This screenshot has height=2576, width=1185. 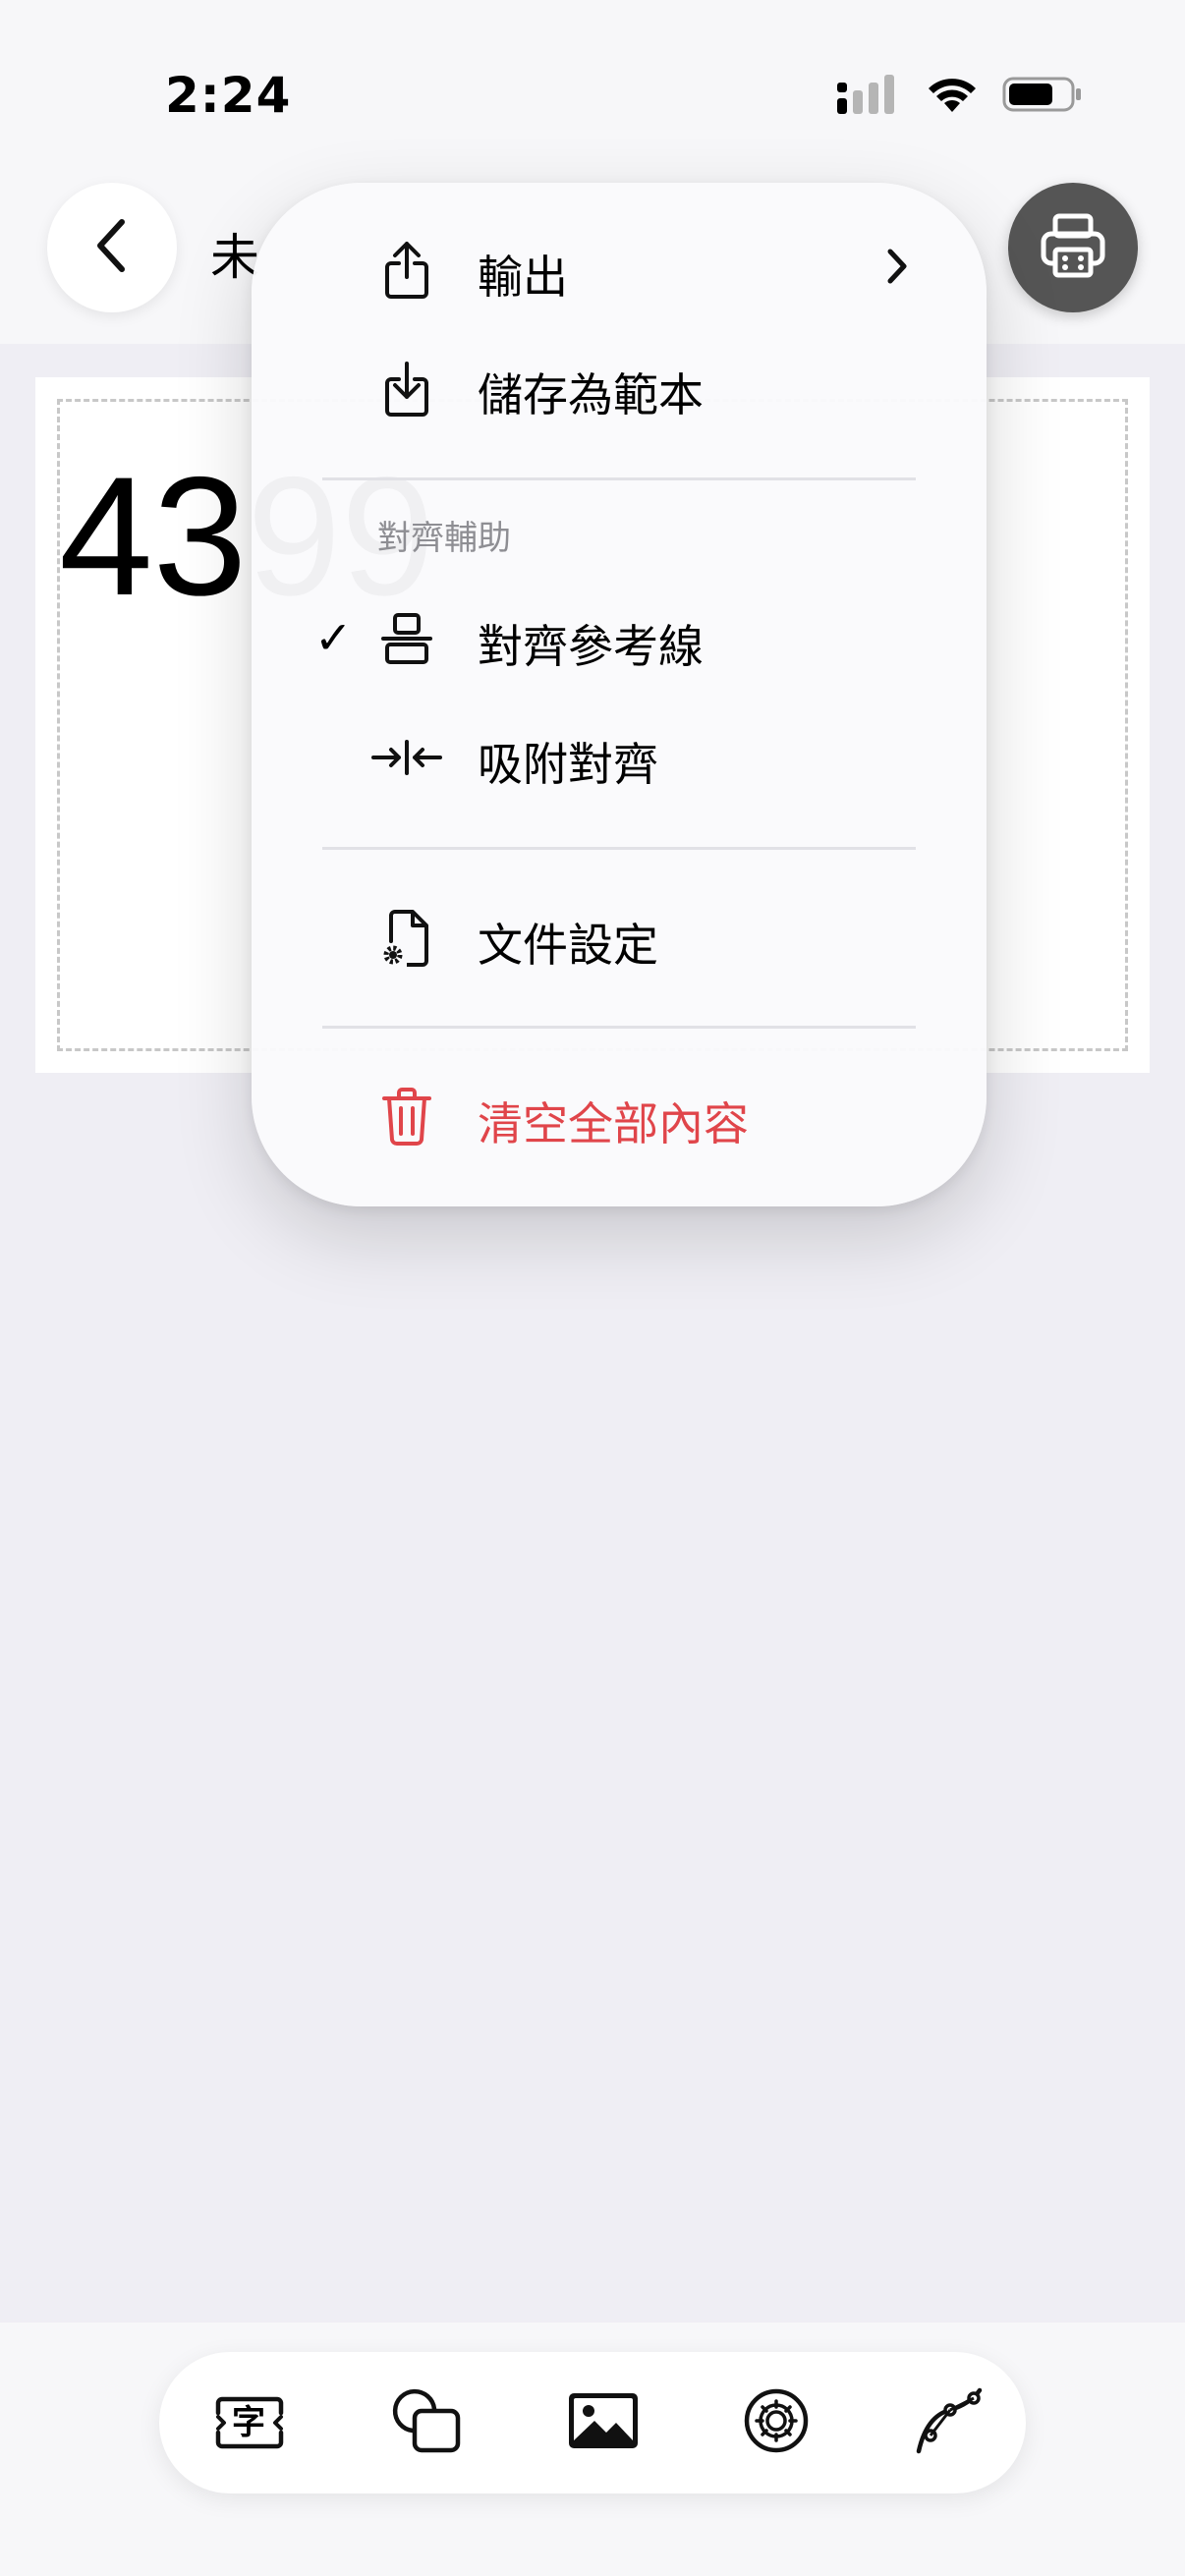 I want to click on text-tool-glyph: 字, so click(x=249, y=2422).